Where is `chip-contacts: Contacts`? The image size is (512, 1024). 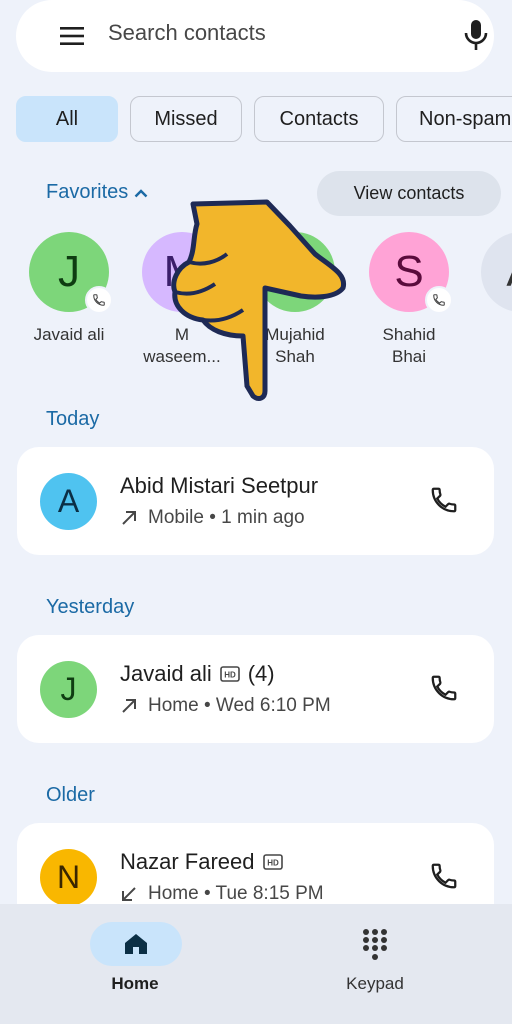 chip-contacts: Contacts is located at coordinates (319, 119).